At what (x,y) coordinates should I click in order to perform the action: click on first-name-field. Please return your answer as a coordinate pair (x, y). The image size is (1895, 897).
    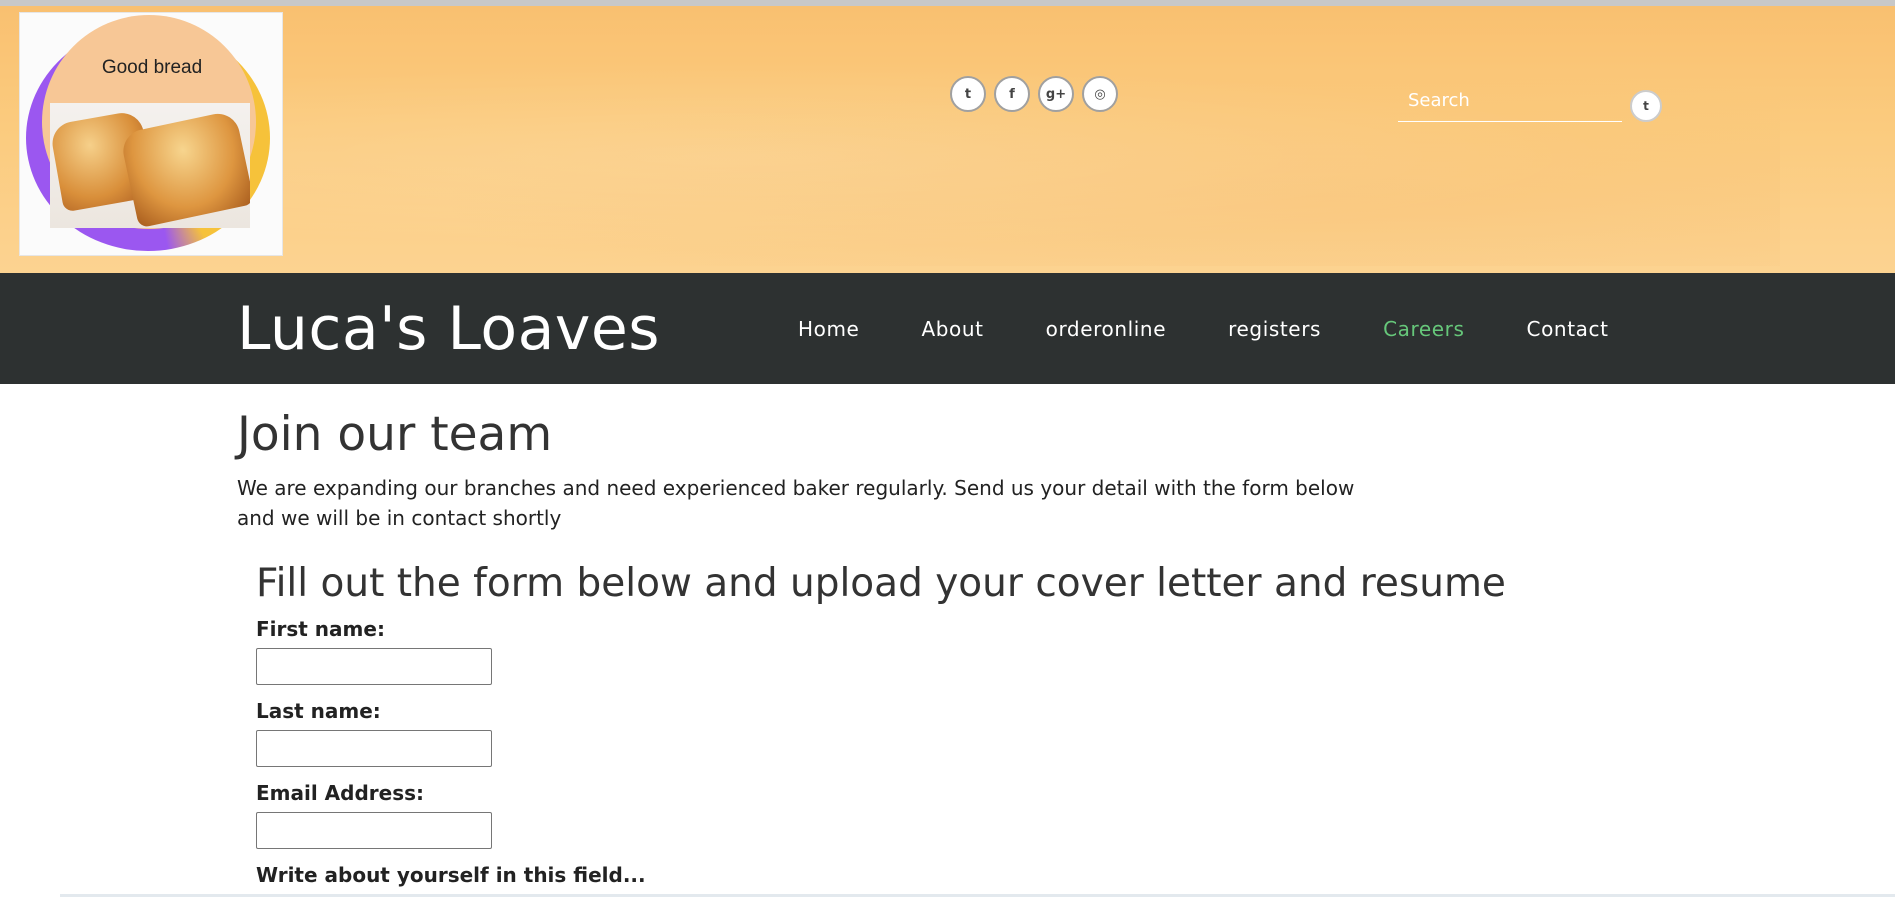
    Looking at the image, I should click on (374, 666).